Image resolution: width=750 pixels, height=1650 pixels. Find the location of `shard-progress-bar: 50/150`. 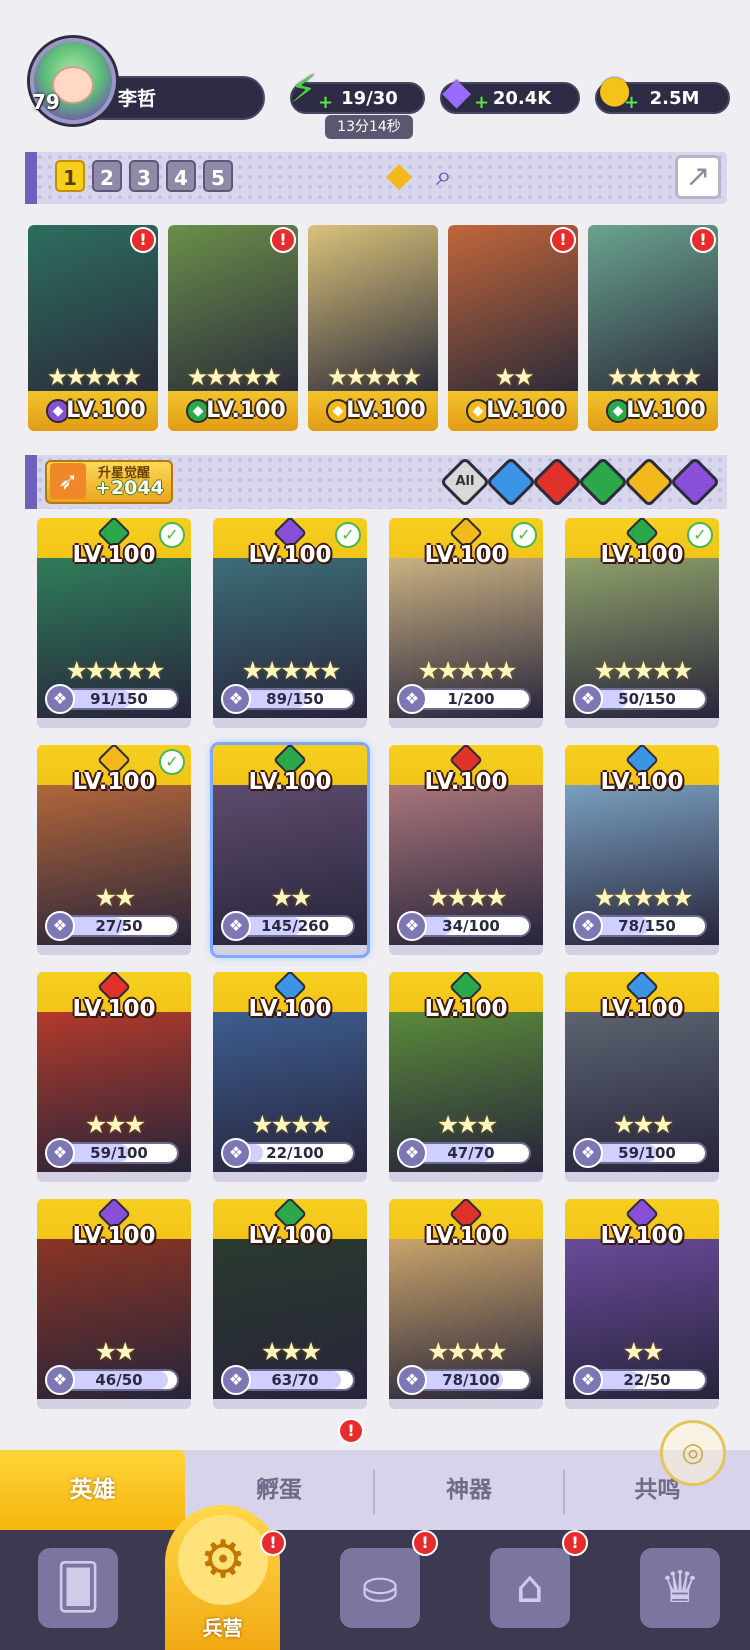

shard-progress-bar: 50/150 is located at coordinates (647, 699).